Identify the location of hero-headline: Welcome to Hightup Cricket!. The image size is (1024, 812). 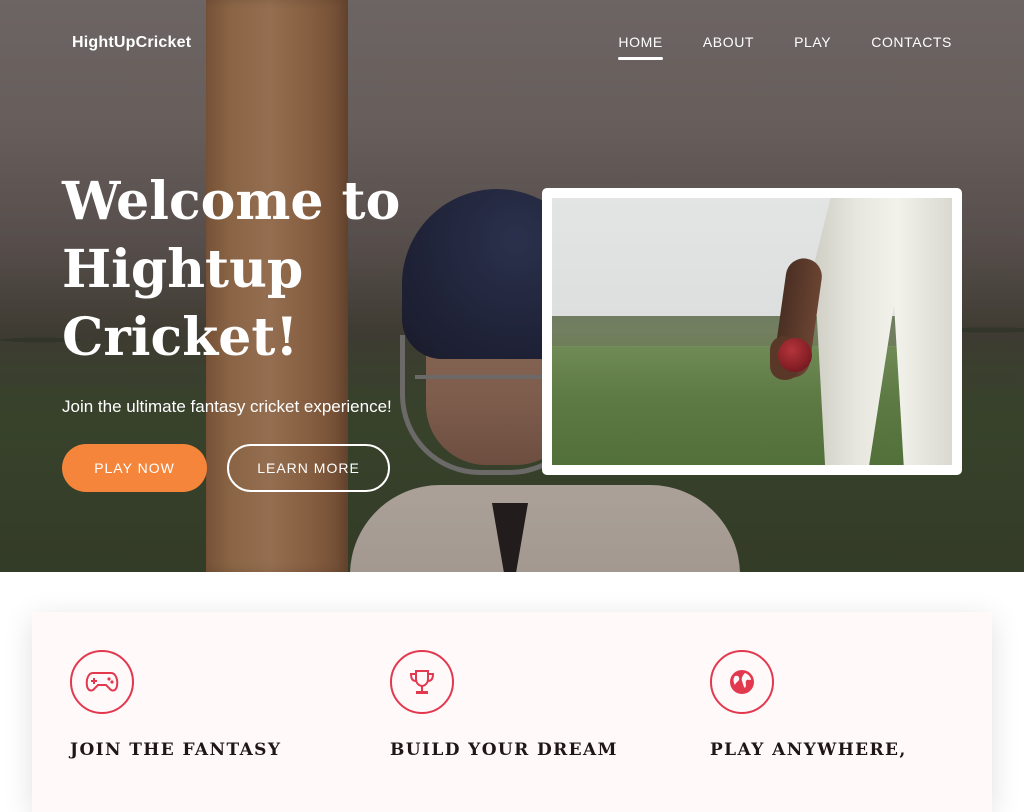
(231, 269).